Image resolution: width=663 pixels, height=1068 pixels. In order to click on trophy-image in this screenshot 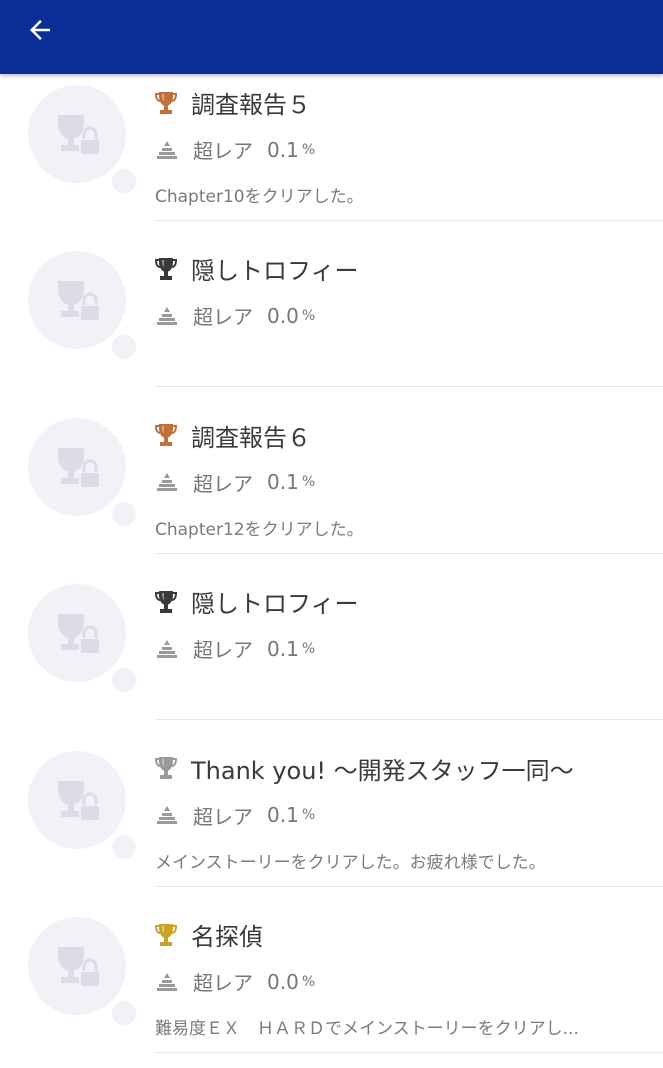, I will do `click(77, 966)`.